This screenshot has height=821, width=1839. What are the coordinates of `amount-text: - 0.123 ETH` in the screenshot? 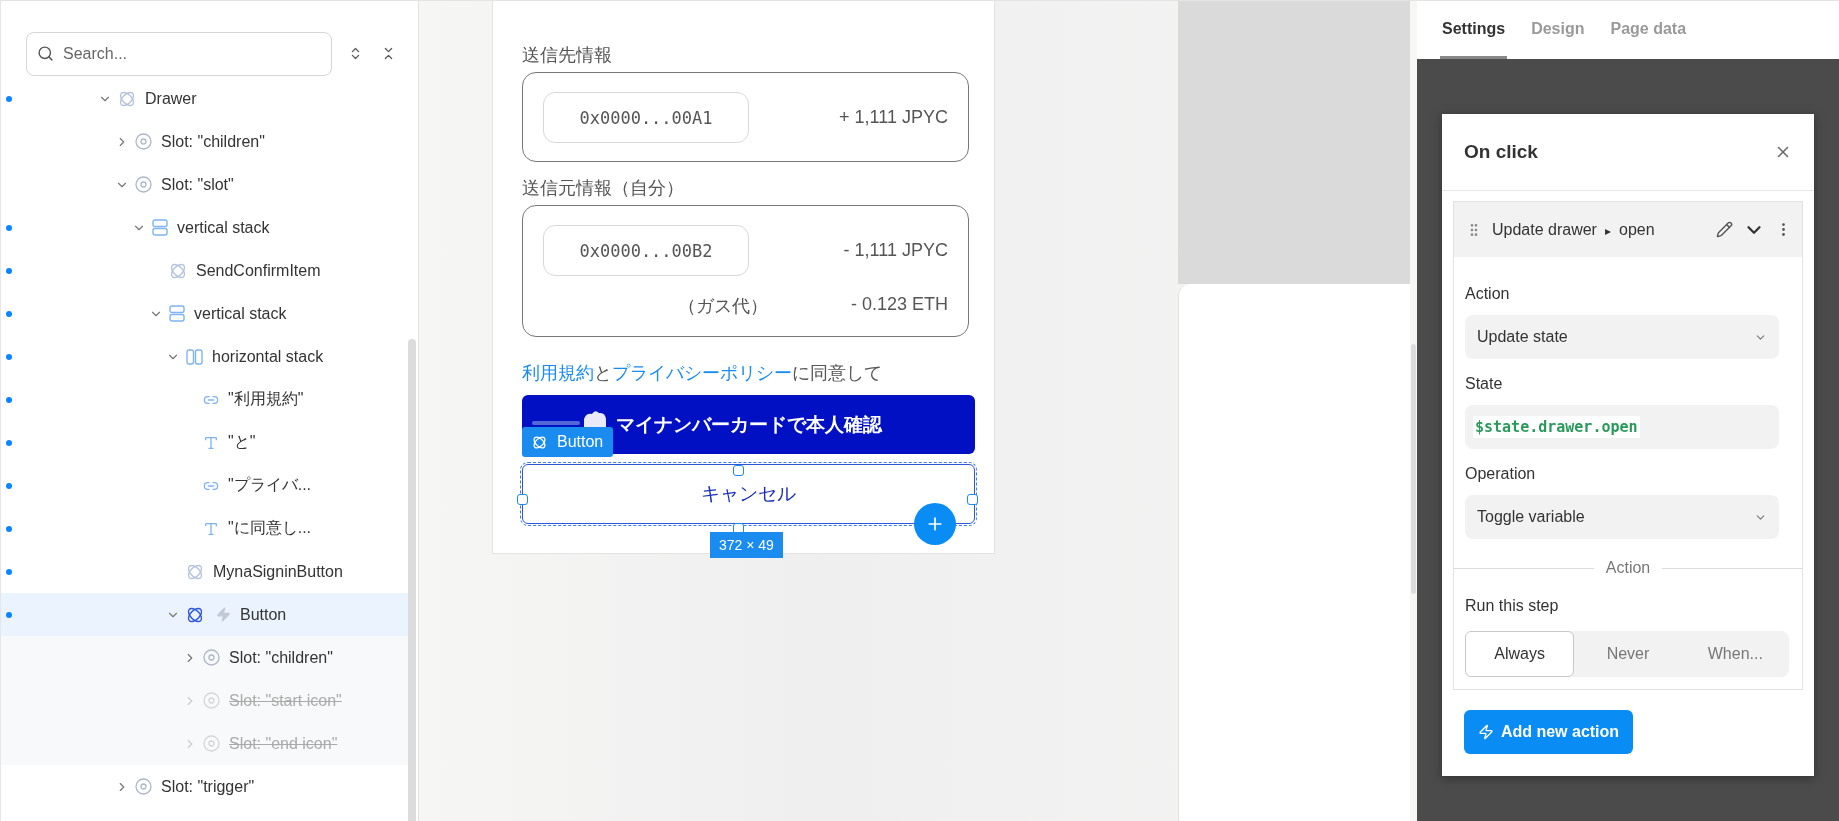 It's located at (899, 305).